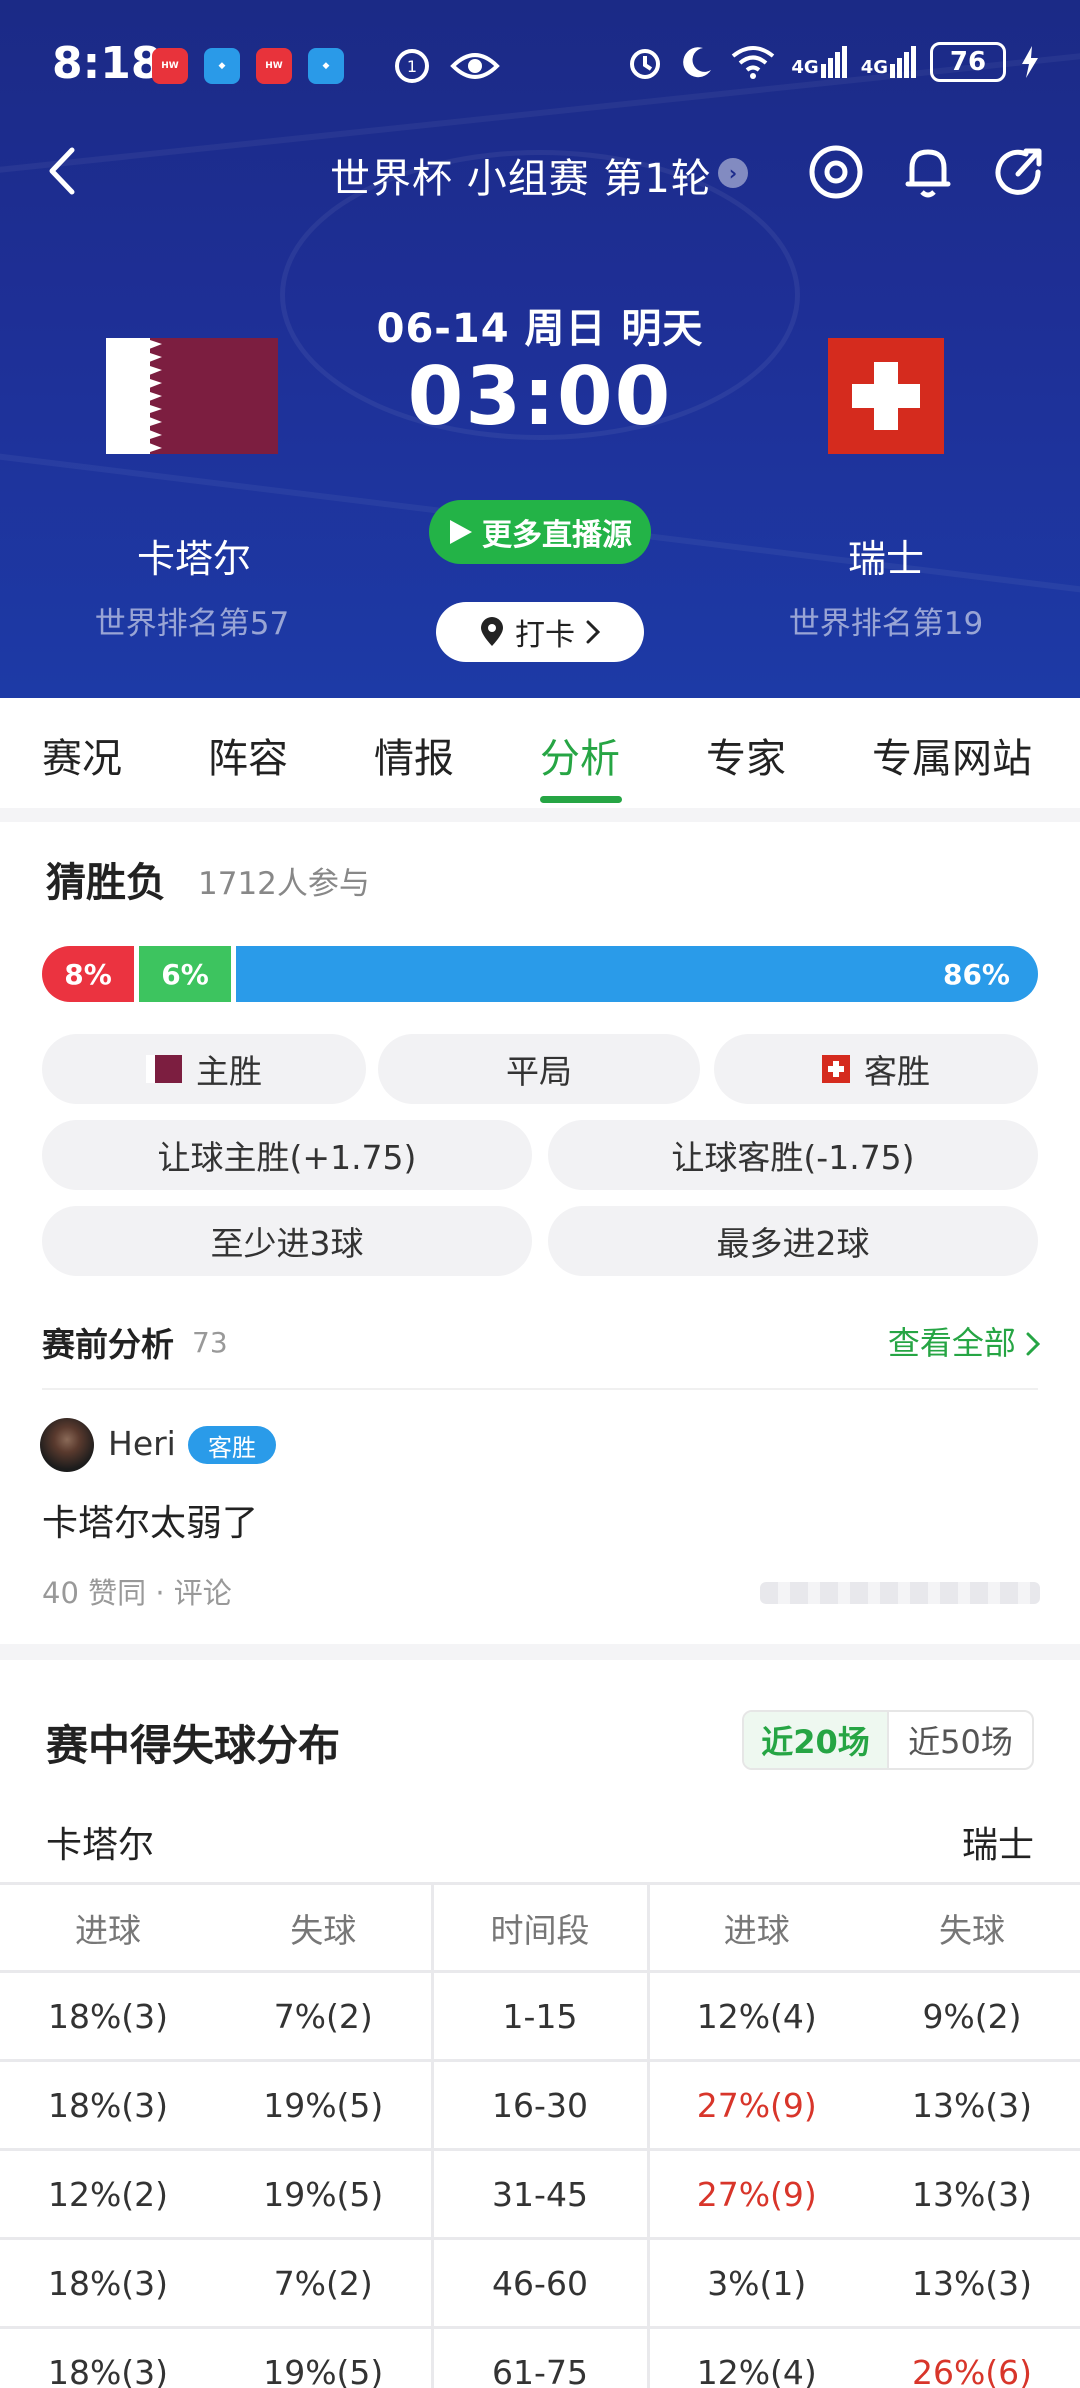 The image size is (1080, 2388). Describe the element at coordinates (193, 1745) in the screenshot. I see `distribution-title: 赛中得失球分布` at that location.